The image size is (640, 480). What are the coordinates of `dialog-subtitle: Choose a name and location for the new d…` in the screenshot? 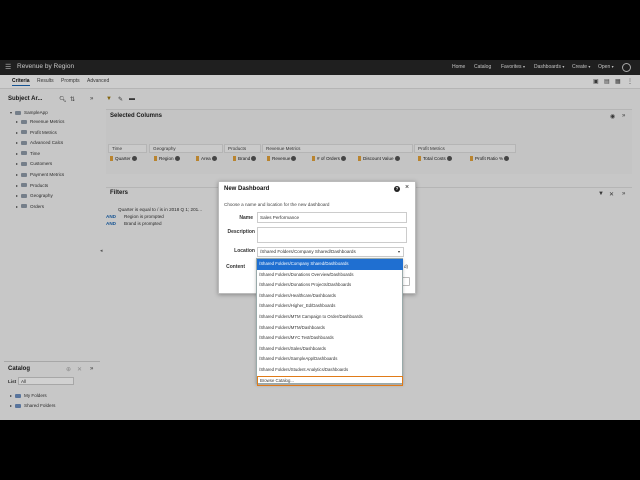 It's located at (277, 204).